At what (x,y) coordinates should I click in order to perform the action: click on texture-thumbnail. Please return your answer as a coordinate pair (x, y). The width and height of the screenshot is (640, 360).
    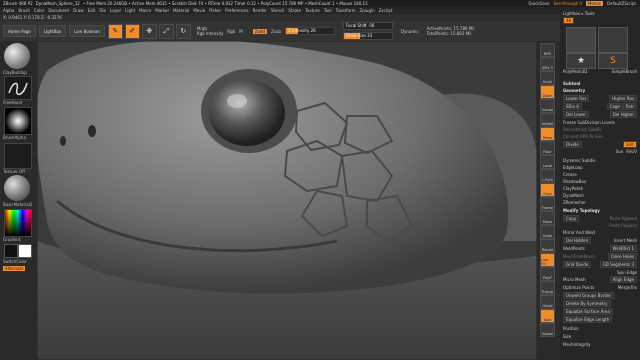
    Looking at the image, I should click on (18, 156).